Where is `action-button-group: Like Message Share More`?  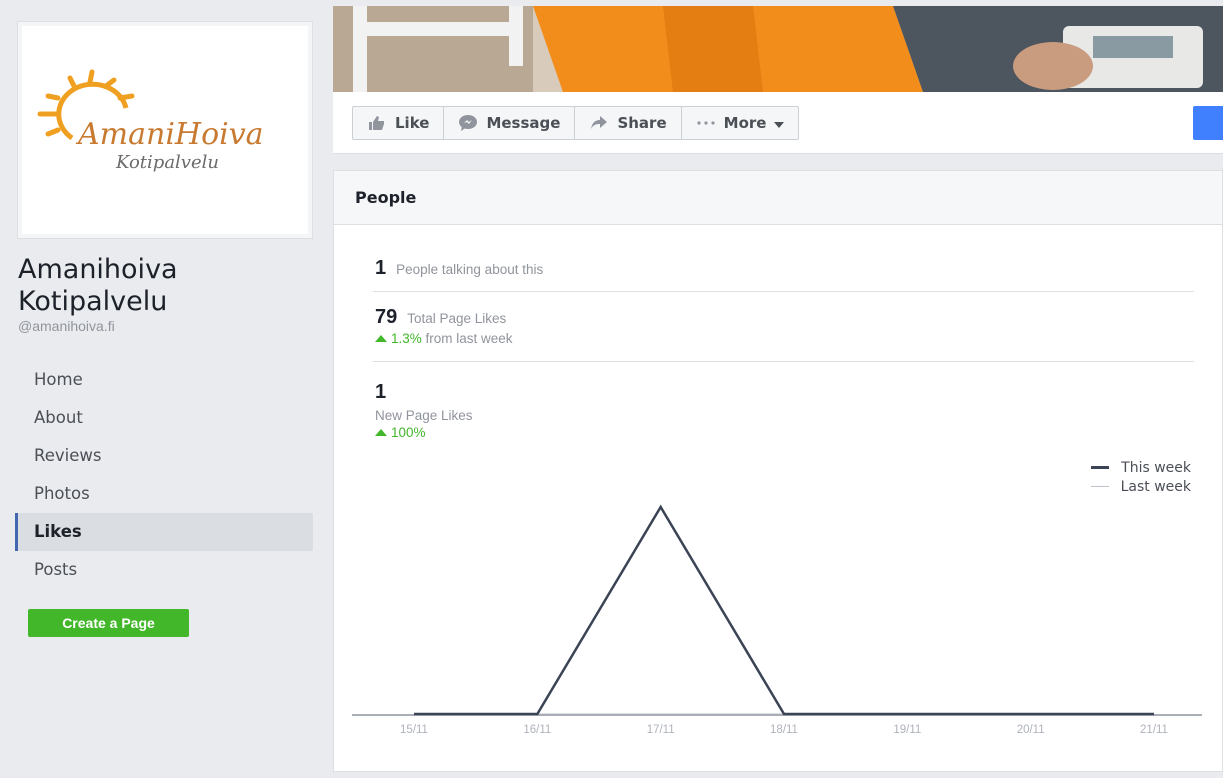 action-button-group: Like Message Share More is located at coordinates (576, 123).